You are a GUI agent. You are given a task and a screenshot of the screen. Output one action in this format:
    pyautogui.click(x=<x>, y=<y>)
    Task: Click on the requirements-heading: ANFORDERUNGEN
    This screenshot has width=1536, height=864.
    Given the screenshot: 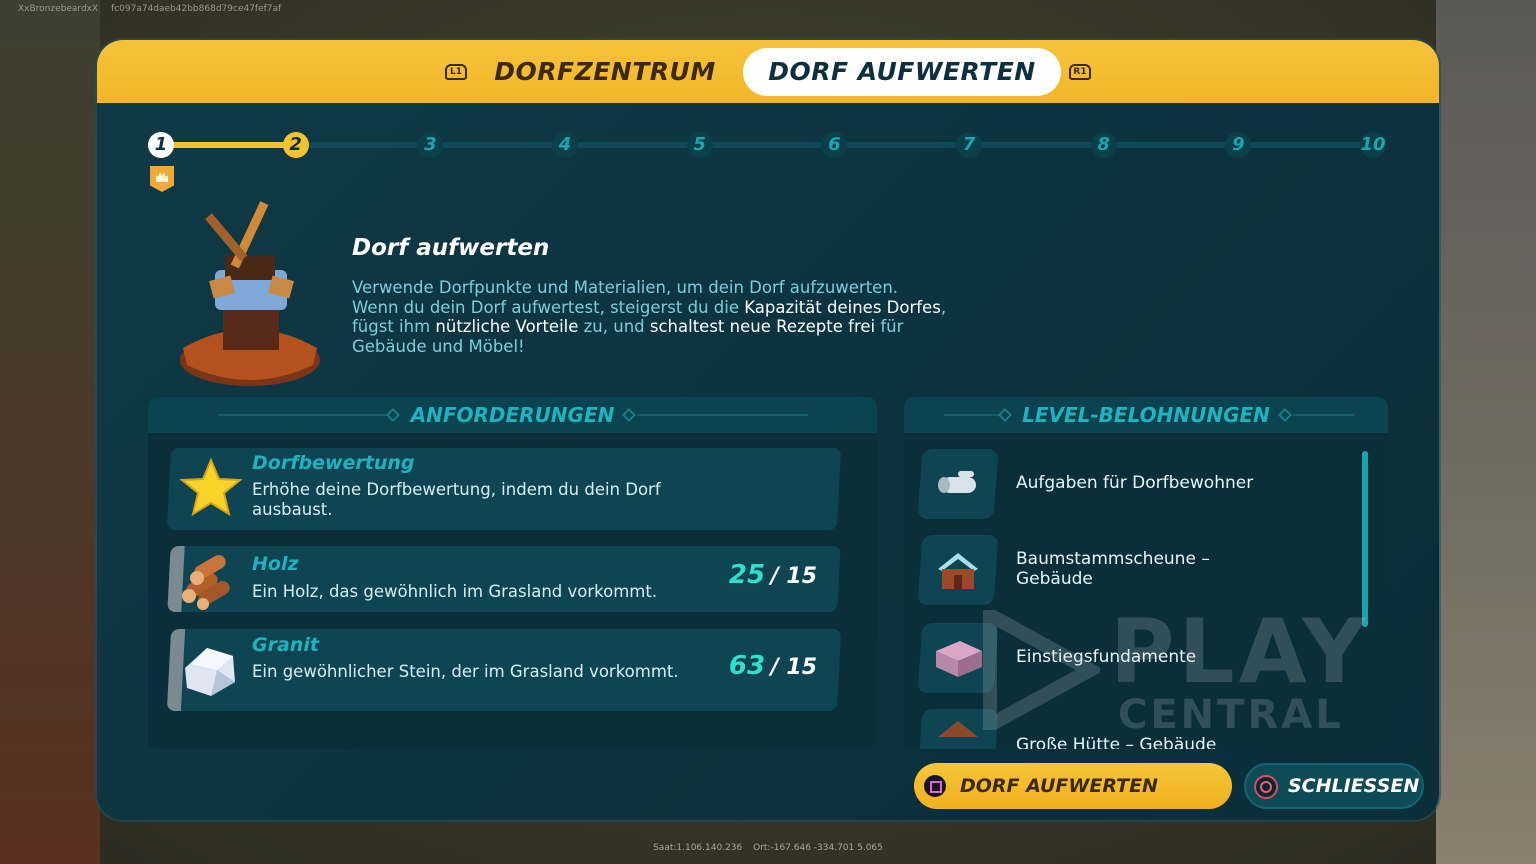 What is the action you would take?
    pyautogui.click(x=512, y=415)
    